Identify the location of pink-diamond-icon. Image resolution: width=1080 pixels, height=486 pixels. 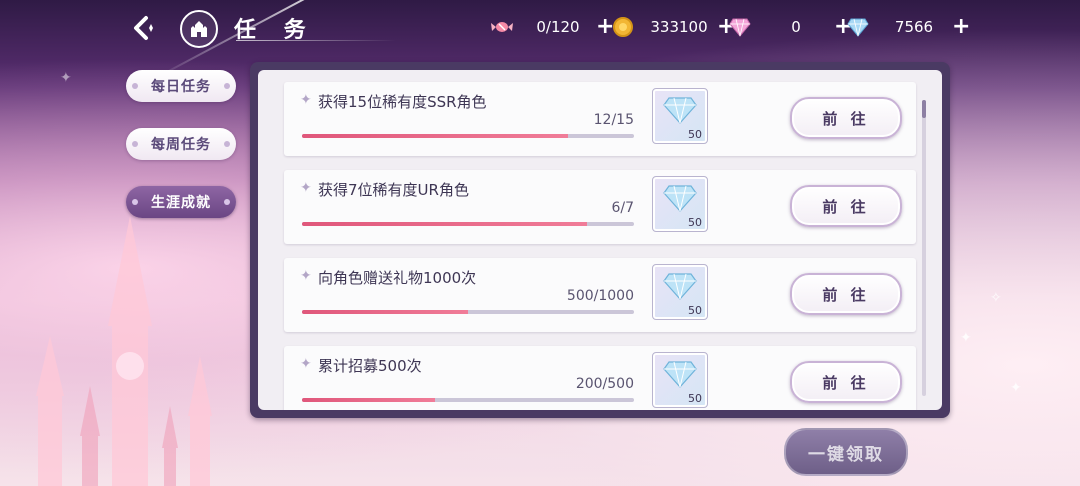
(740, 27).